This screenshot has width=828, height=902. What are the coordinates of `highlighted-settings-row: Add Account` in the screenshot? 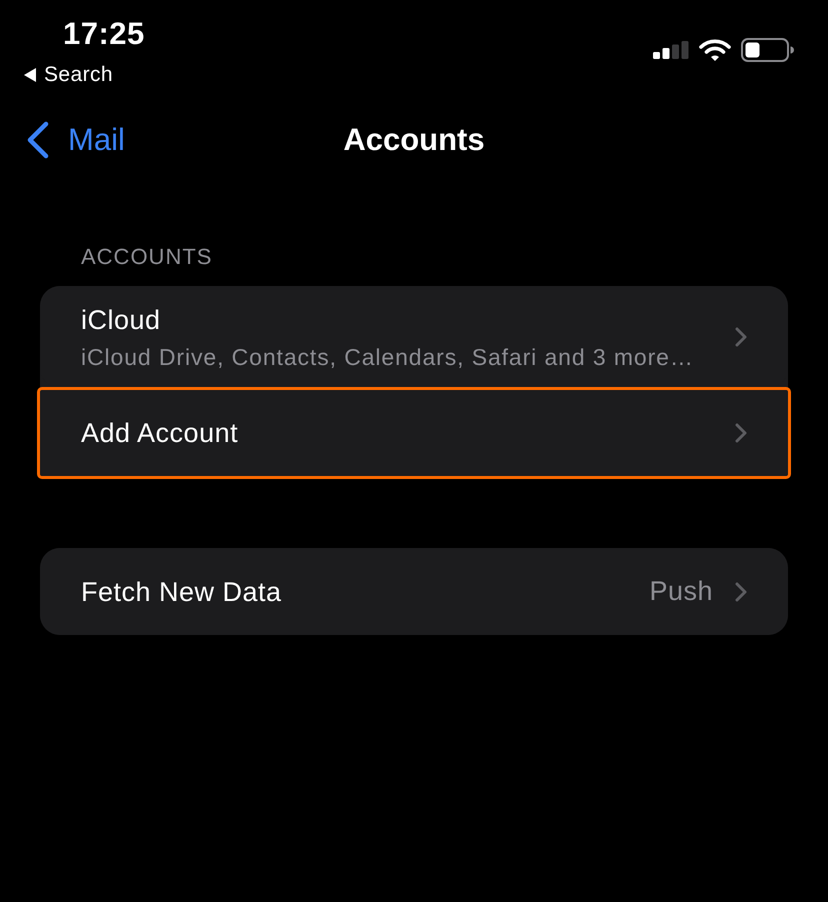 It's located at (414, 433).